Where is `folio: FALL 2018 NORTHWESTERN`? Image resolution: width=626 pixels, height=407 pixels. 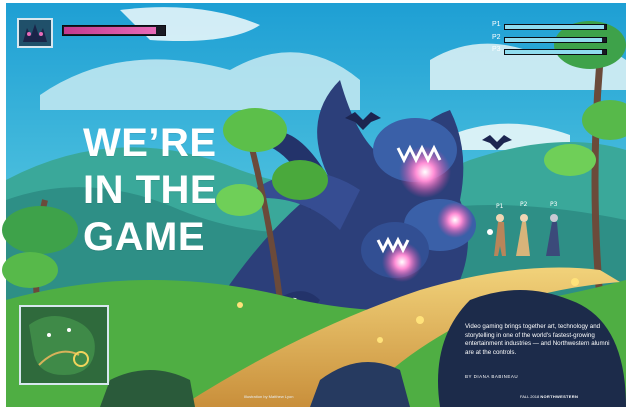 folio: FALL 2018 NORTHWESTERN is located at coordinates (549, 396).